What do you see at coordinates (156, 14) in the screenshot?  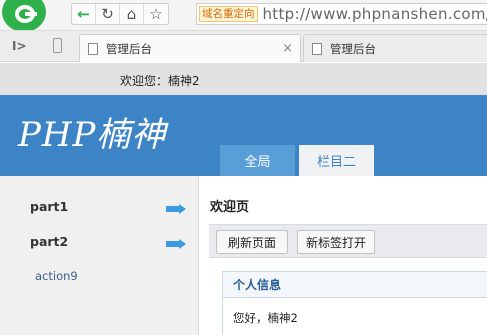 I see `star-icon: ☆` at bounding box center [156, 14].